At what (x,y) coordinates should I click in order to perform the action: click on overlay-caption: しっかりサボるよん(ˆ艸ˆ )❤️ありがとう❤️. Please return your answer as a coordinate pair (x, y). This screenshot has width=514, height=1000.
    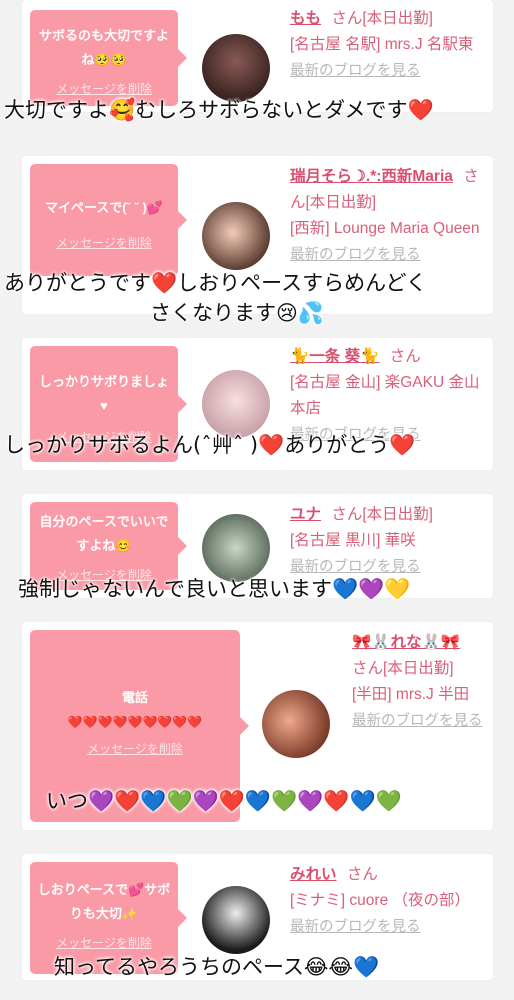
    Looking at the image, I should click on (210, 445).